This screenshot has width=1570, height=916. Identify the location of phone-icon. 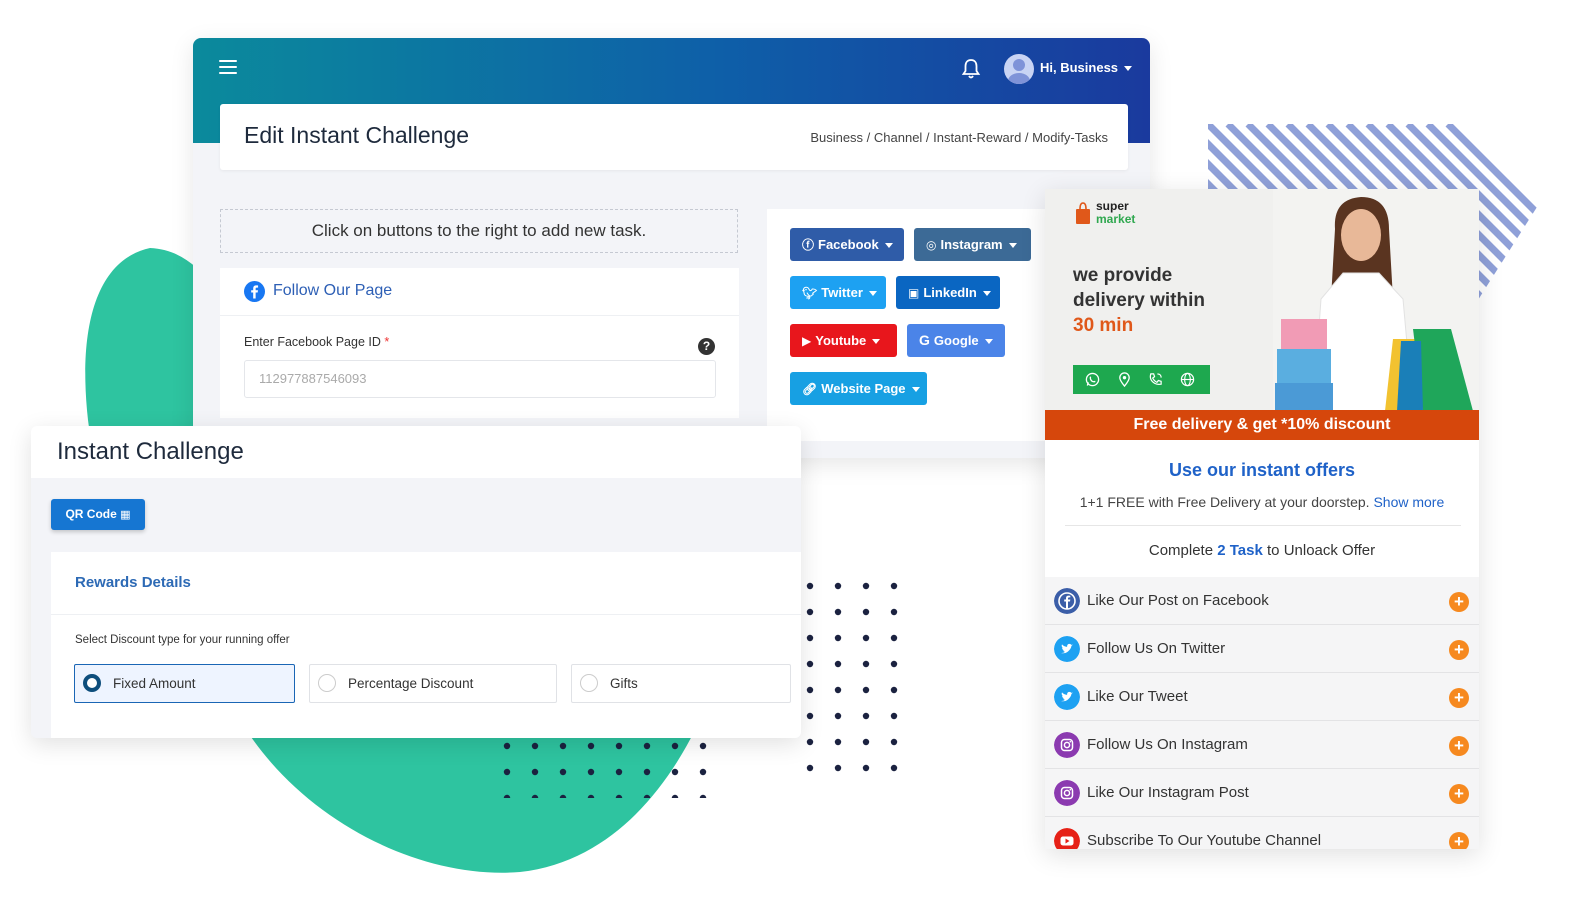
(1155, 379).